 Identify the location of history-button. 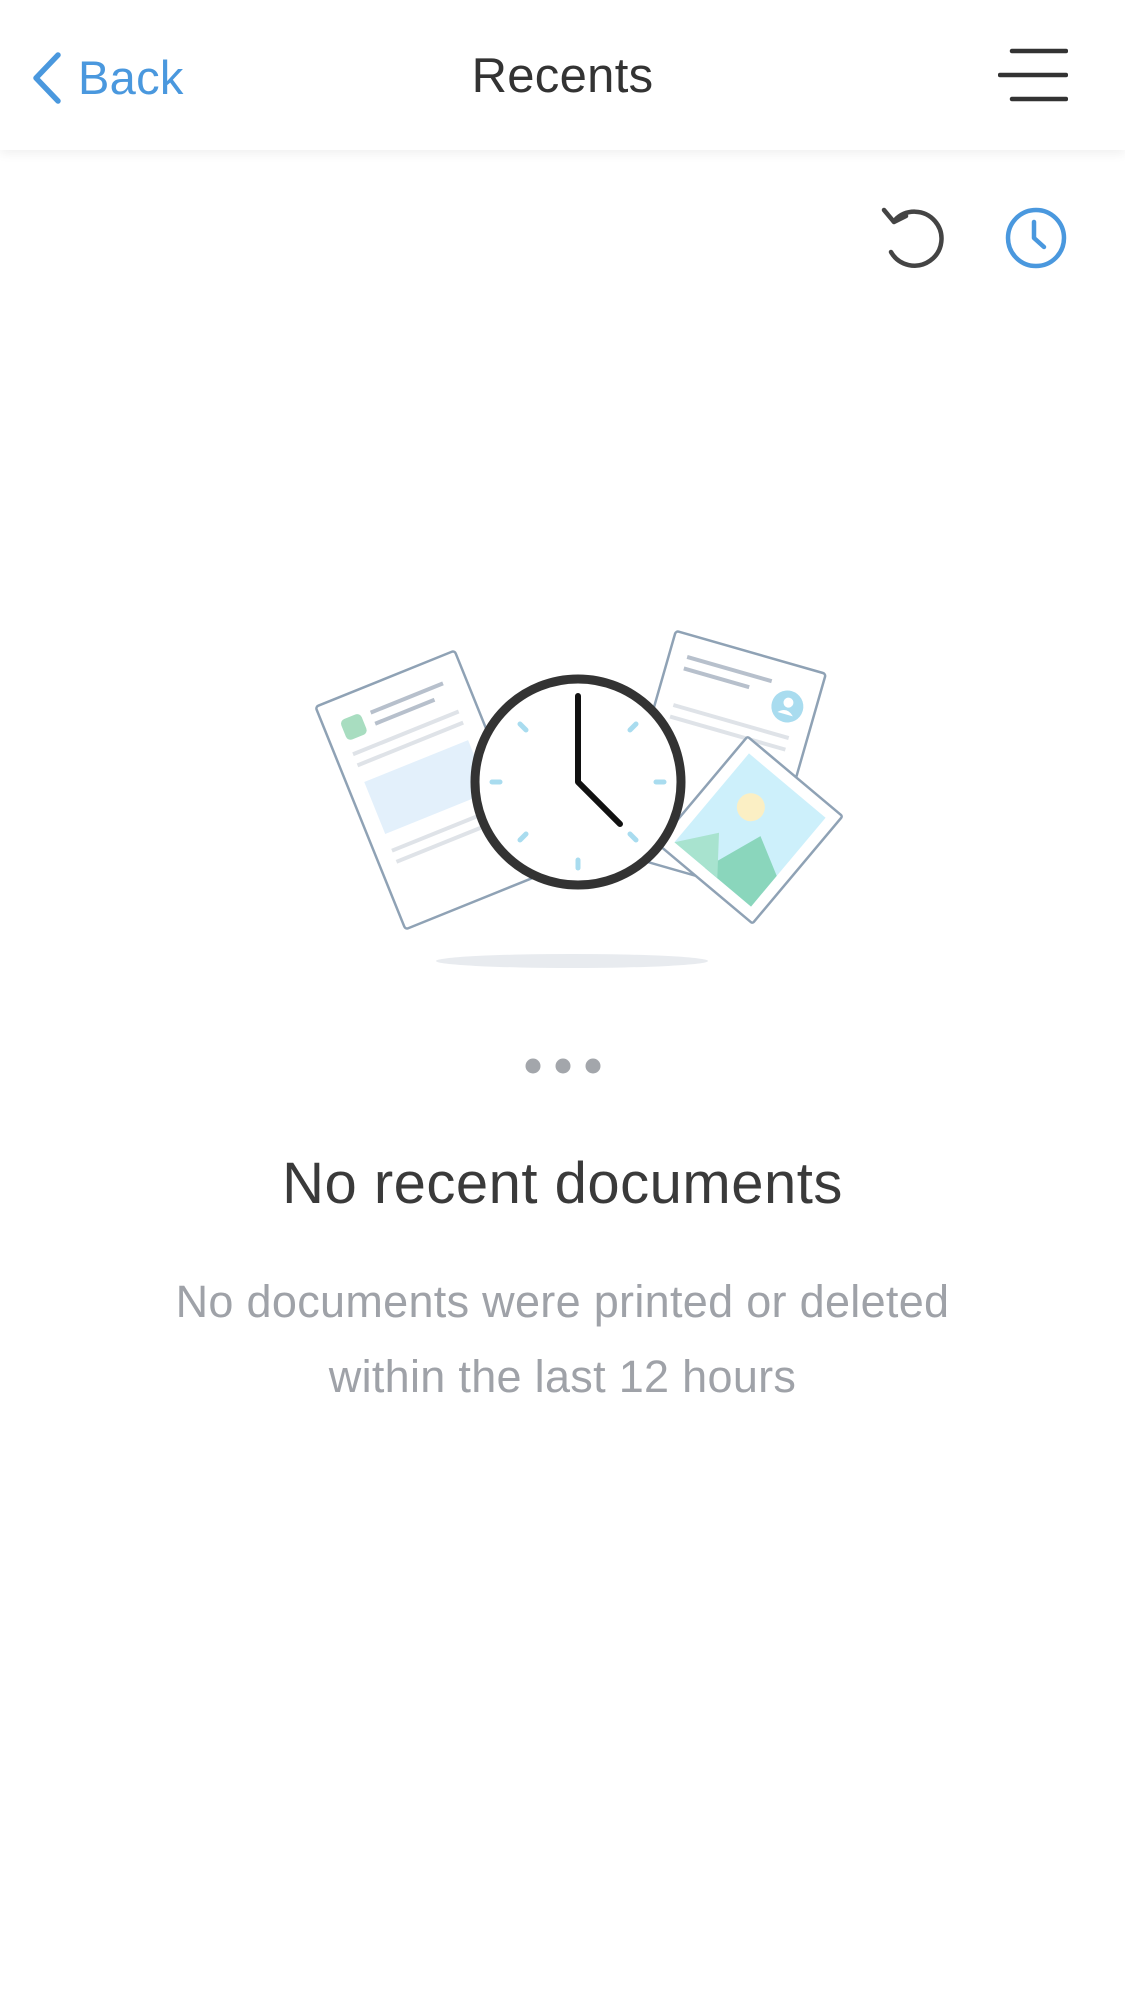
(911, 238).